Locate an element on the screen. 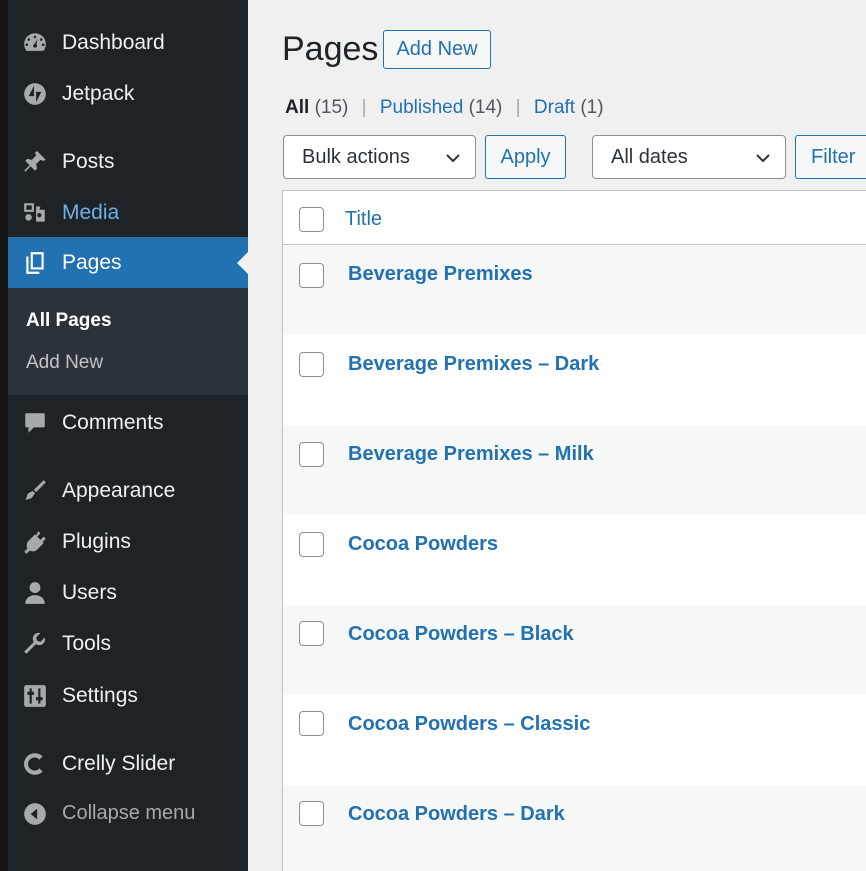  page-title: Pages is located at coordinates (330, 49).